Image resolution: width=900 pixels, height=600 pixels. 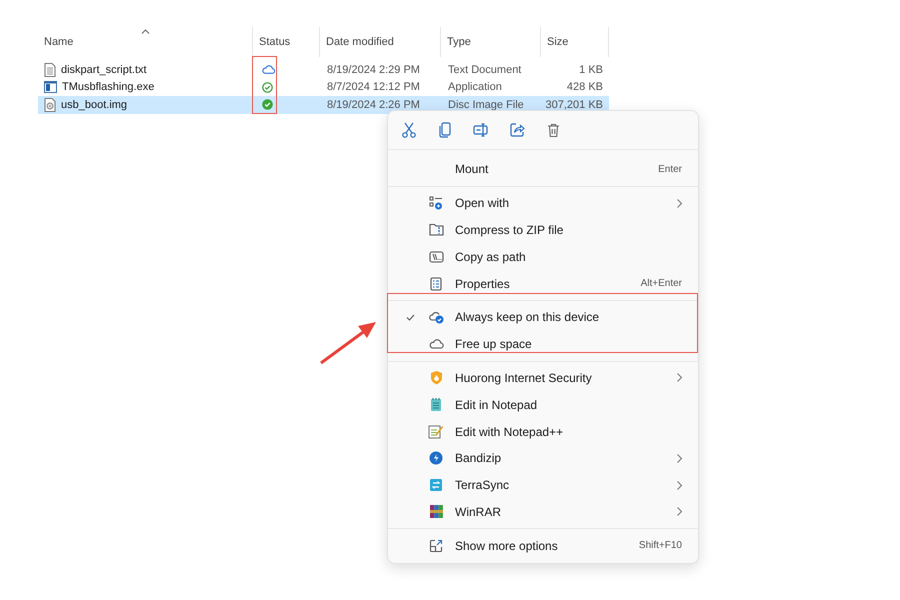 I want to click on file-type: Text Document, so click(x=485, y=70).